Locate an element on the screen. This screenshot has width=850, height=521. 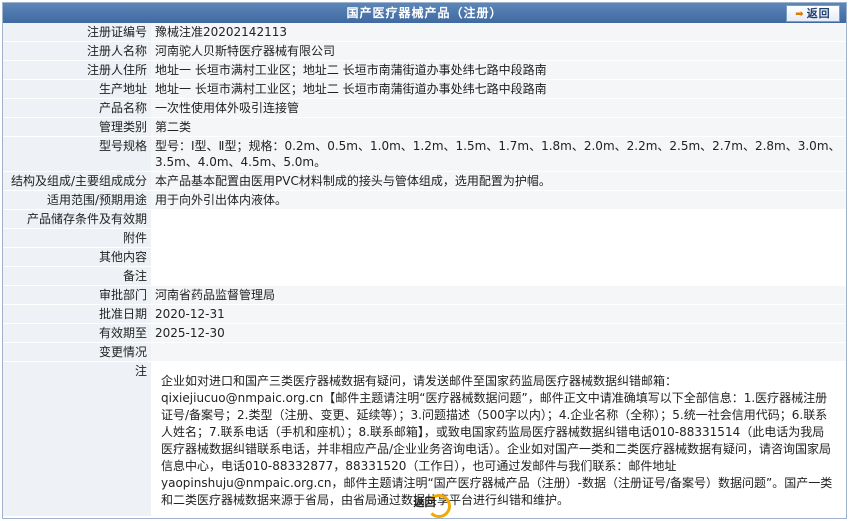
field-value: 河南省药品监督管理局 is located at coordinates (498, 295).